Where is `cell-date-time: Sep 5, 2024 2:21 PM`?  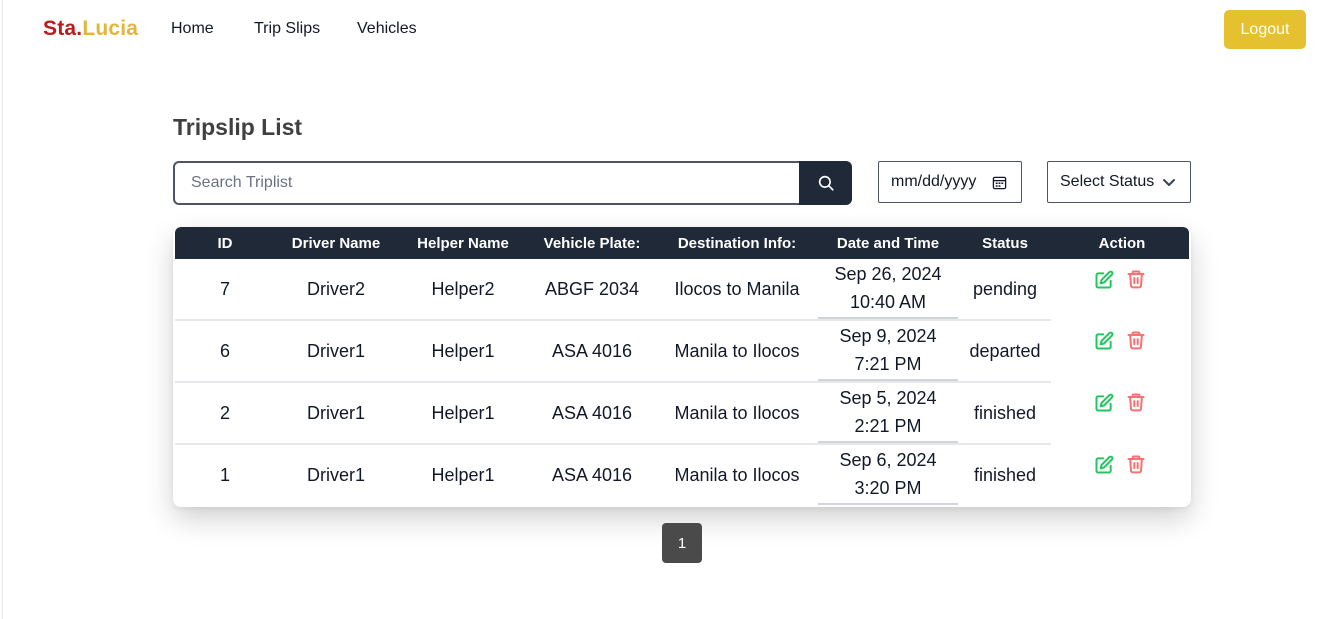 cell-date-time: Sep 5, 2024 2:21 PM is located at coordinates (888, 412).